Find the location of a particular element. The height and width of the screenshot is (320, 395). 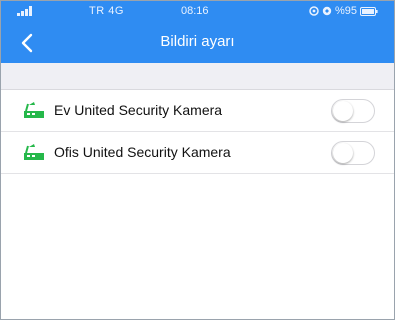

device-name: Ofis United Security Kamera is located at coordinates (142, 152).